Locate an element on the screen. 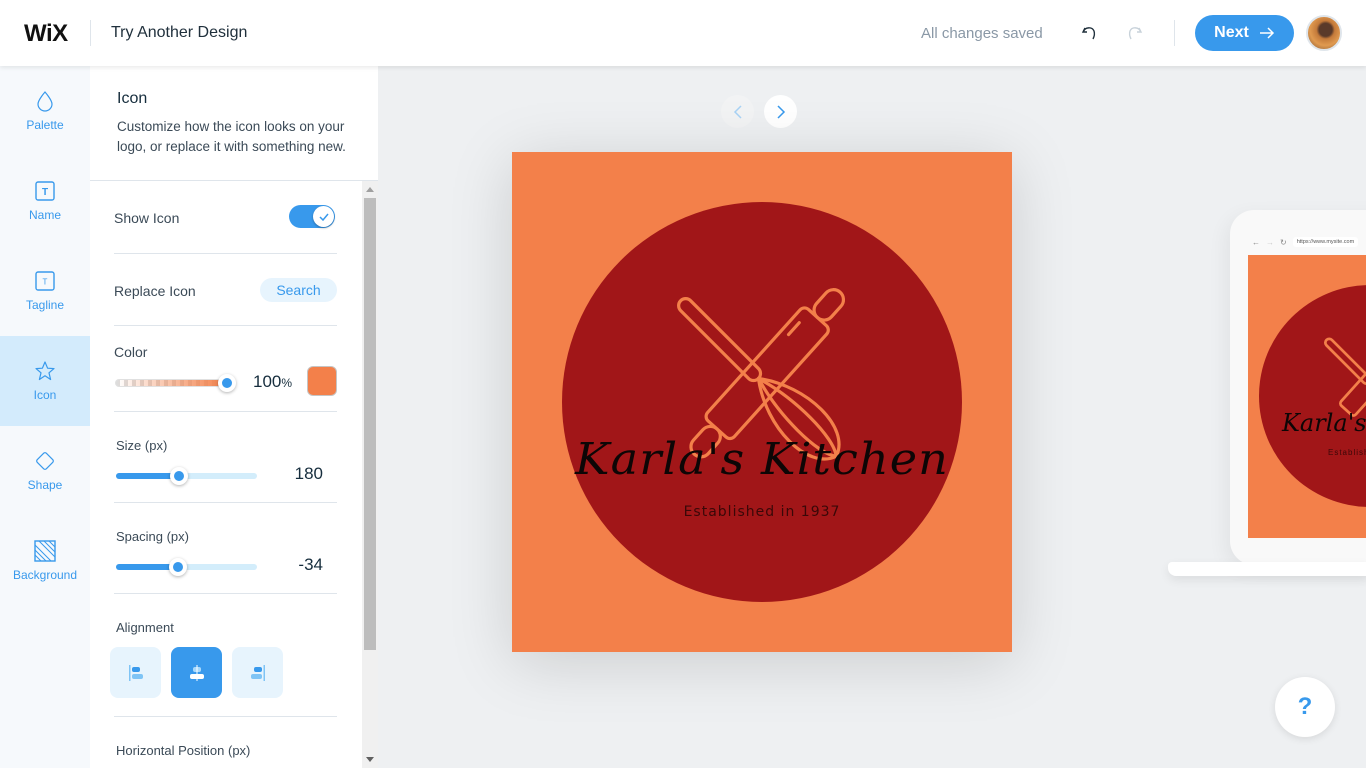  spacing-label: Spacing (px) is located at coordinates (152, 536).